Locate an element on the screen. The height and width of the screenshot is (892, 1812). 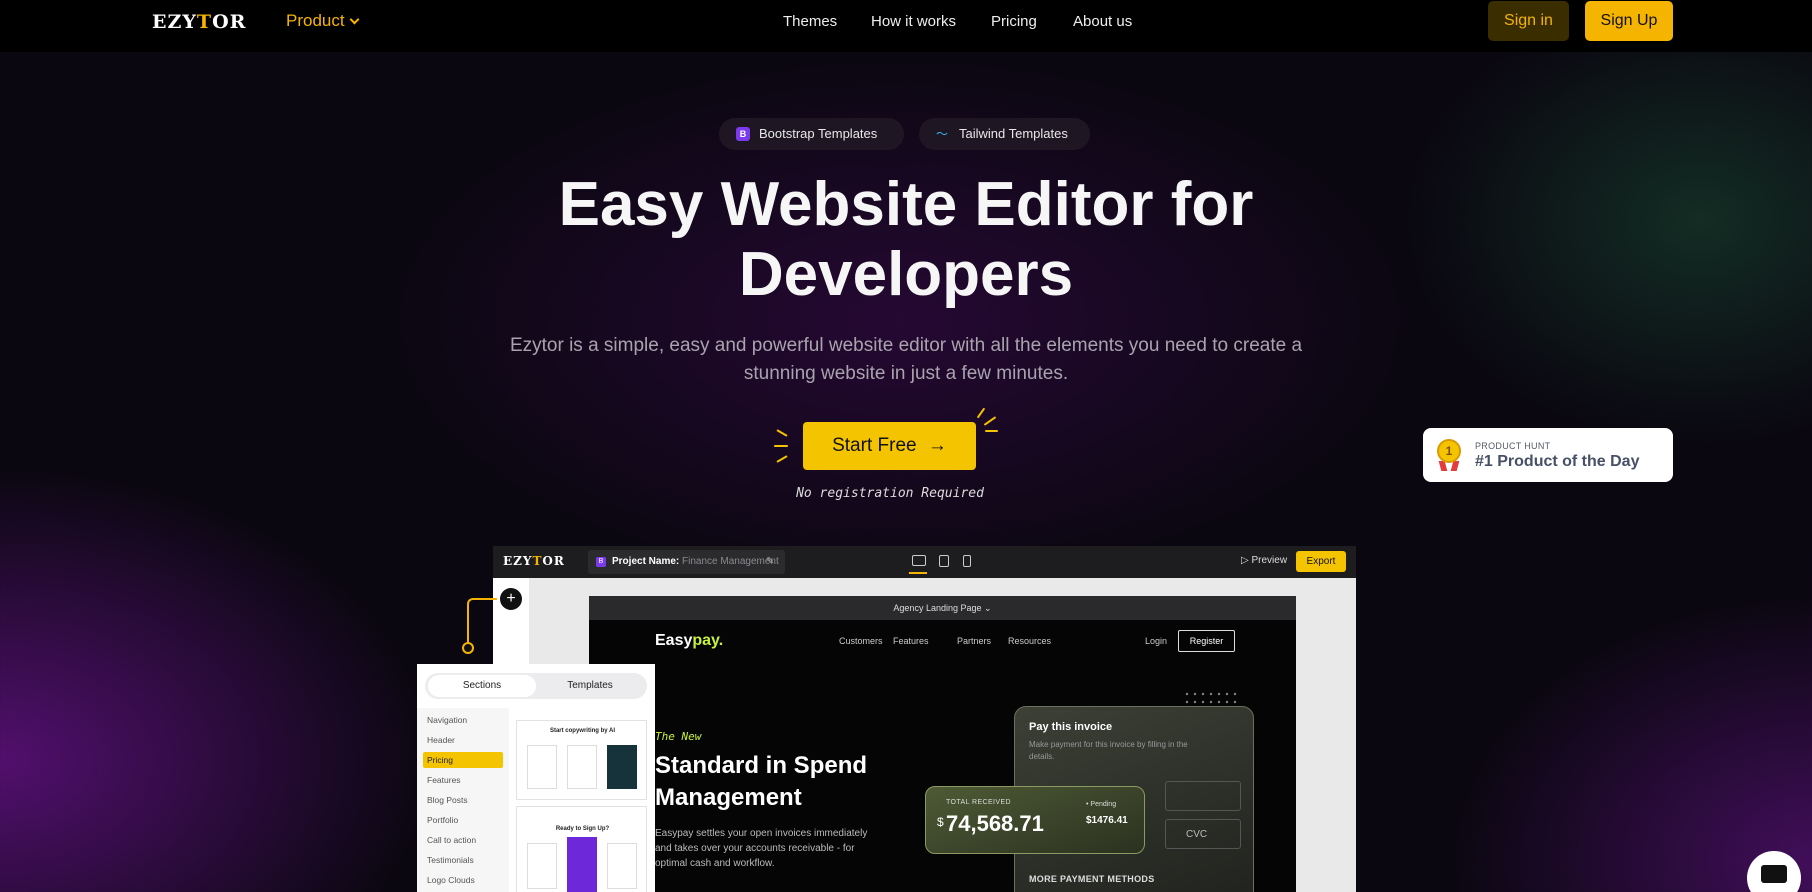
arrow-right-icon: → is located at coordinates (937, 445).